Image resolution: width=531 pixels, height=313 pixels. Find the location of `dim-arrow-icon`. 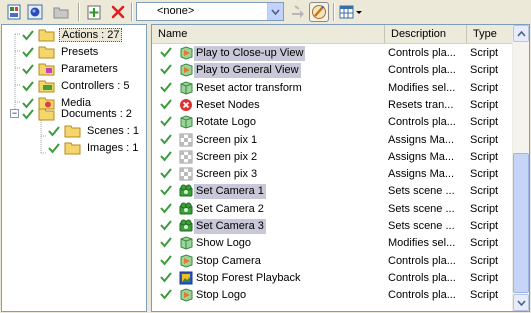

dim-arrow-icon is located at coordinates (298, 12).